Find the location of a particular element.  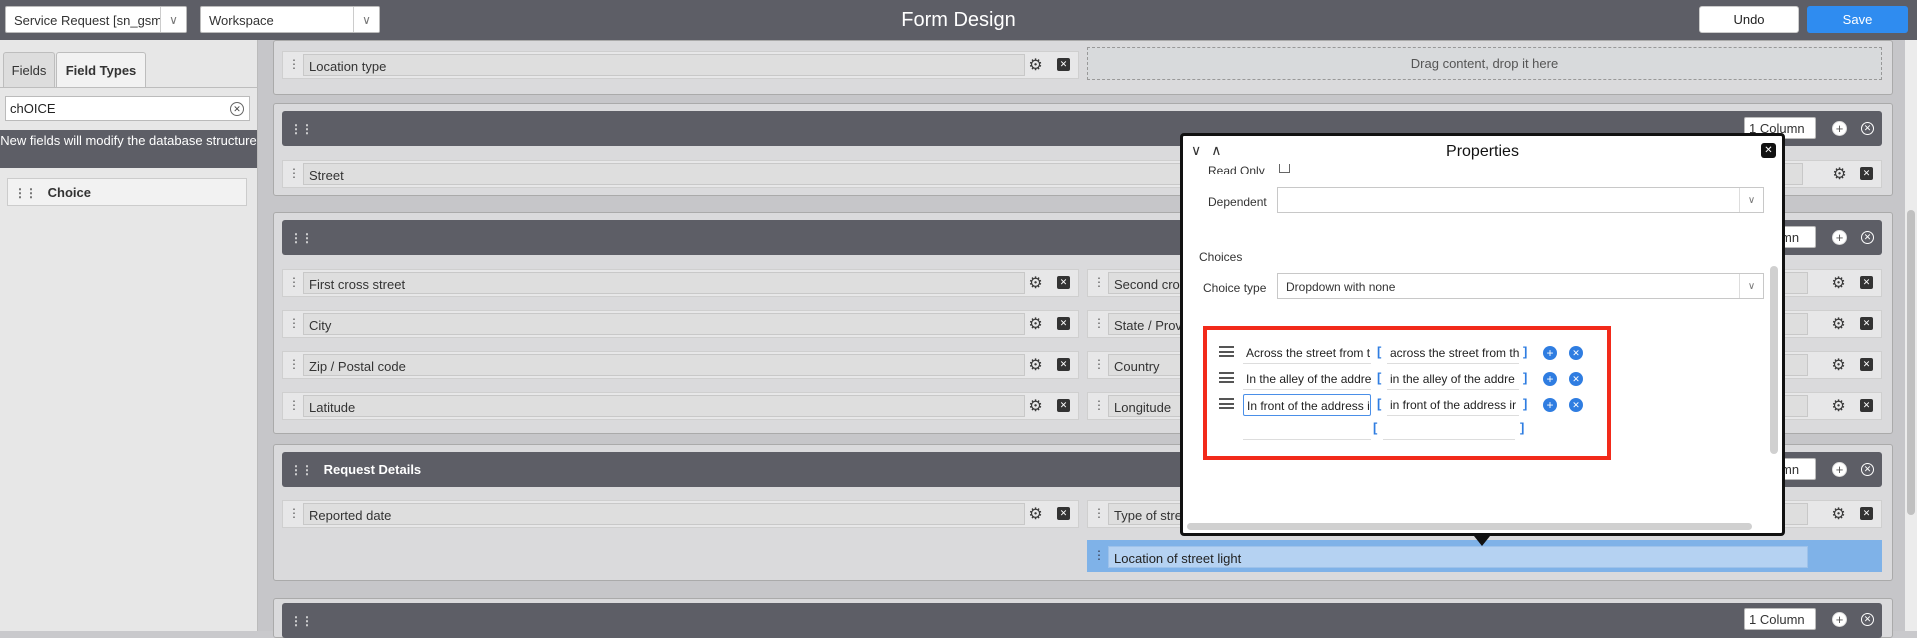

choice-type-value: Dropdown with none is located at coordinates (1341, 287).